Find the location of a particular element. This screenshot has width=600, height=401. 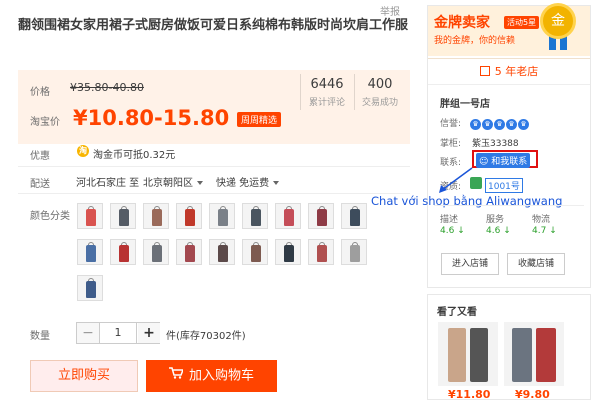

product-title: 翻领围裙女家用裙子式厨房做饭可爱日系纯棉布韩版时尚坎肩工作服 is located at coordinates (213, 25).